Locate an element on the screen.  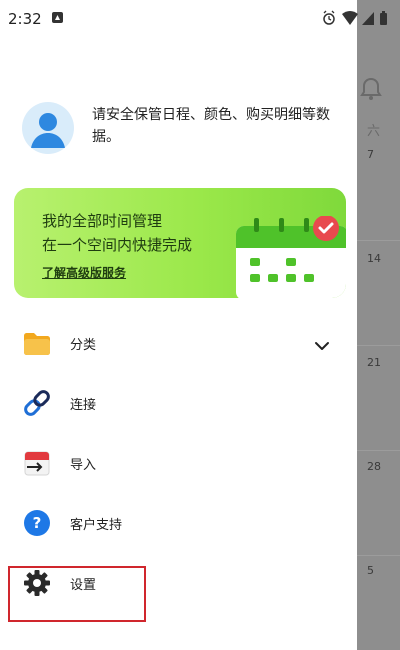
settings-highlight-box is located at coordinates (77, 594).